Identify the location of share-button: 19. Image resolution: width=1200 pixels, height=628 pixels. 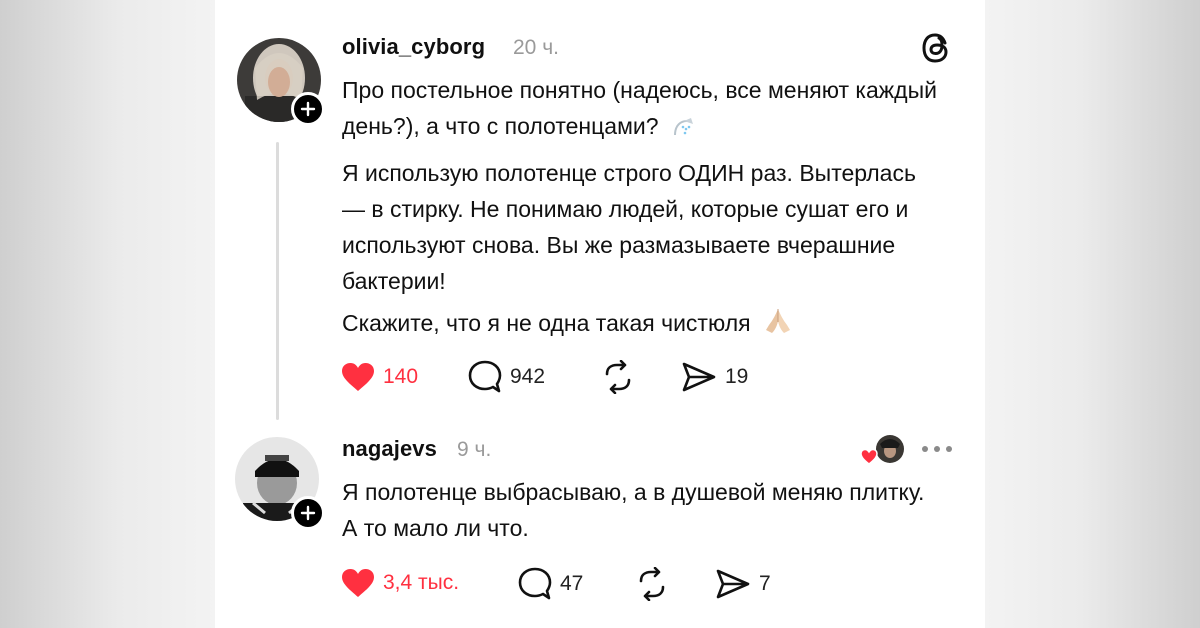
(714, 377).